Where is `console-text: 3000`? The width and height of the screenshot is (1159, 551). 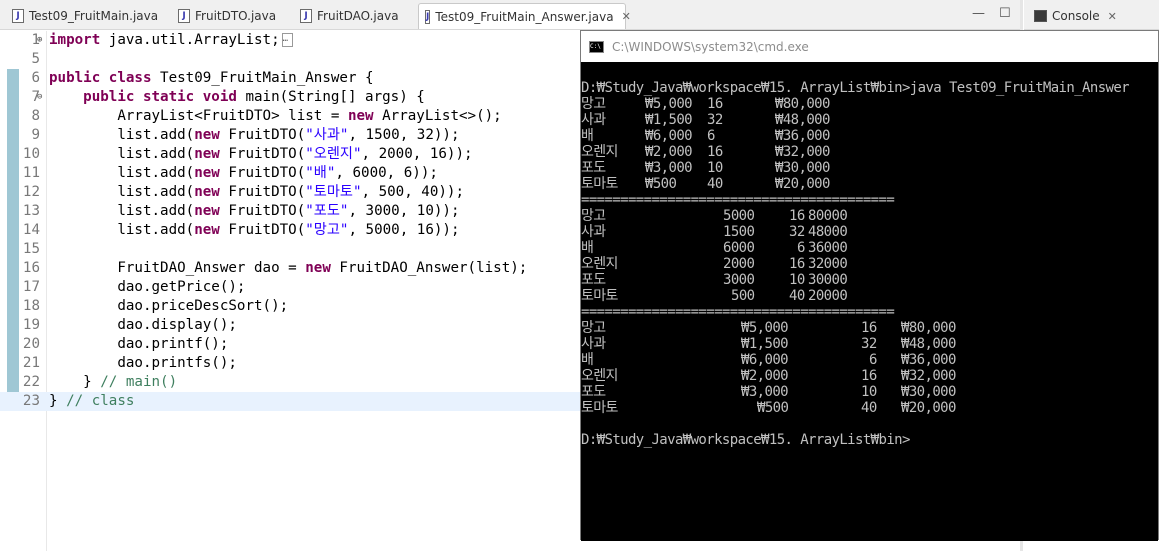
console-text: 3000 is located at coordinates (739, 280).